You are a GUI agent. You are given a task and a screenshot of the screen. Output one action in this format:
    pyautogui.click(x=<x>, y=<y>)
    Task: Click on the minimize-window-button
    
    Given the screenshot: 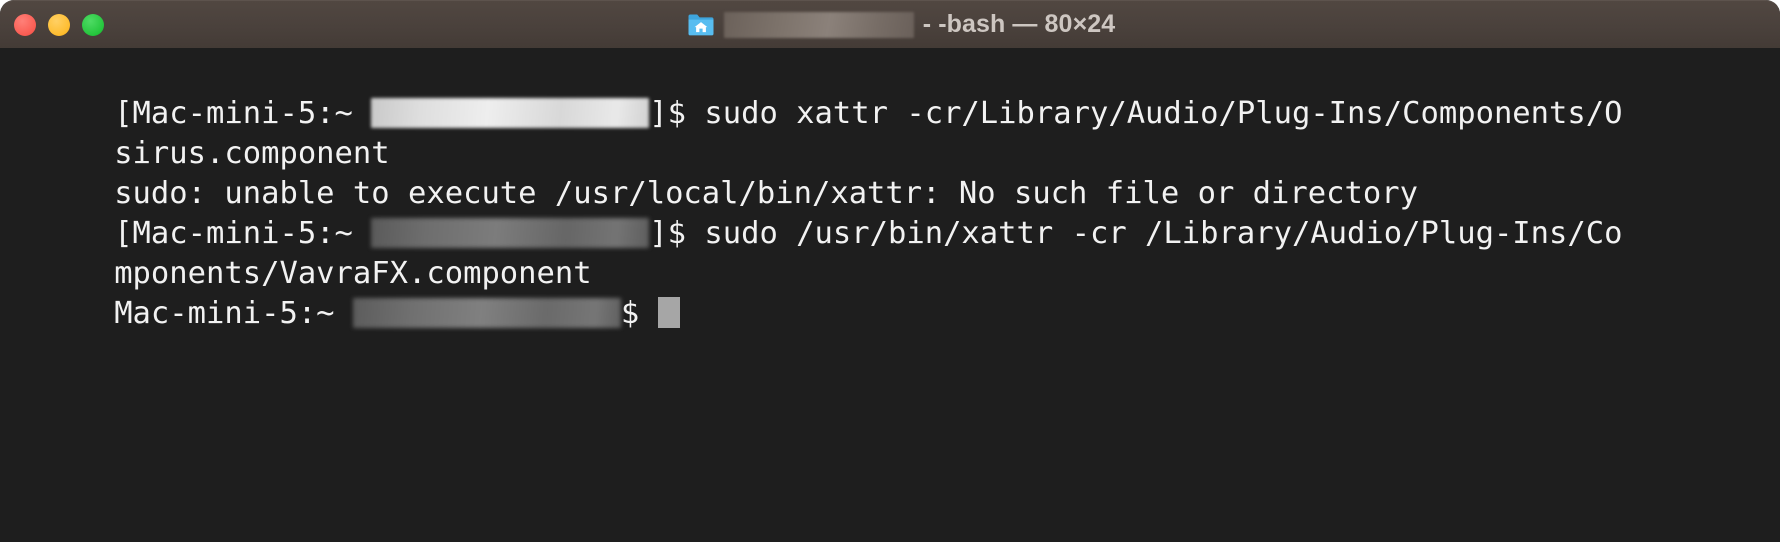 What is the action you would take?
    pyautogui.click(x=59, y=25)
    